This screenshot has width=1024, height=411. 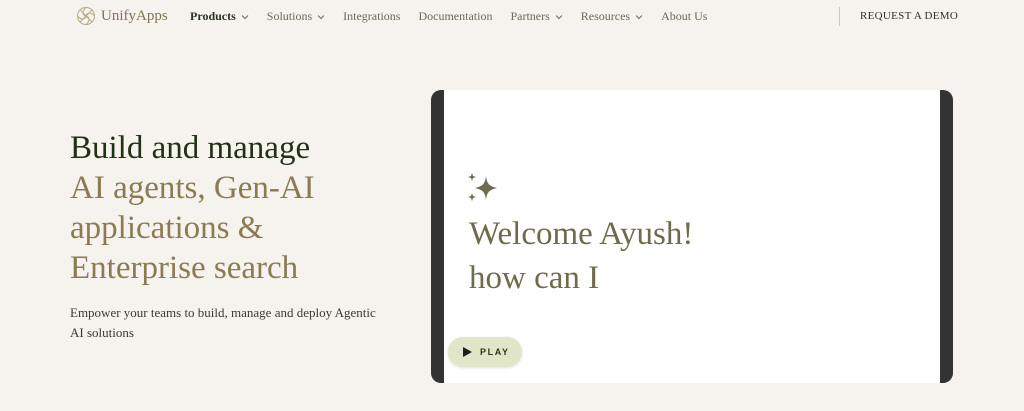 I want to click on play-button: PLAY, so click(x=485, y=352).